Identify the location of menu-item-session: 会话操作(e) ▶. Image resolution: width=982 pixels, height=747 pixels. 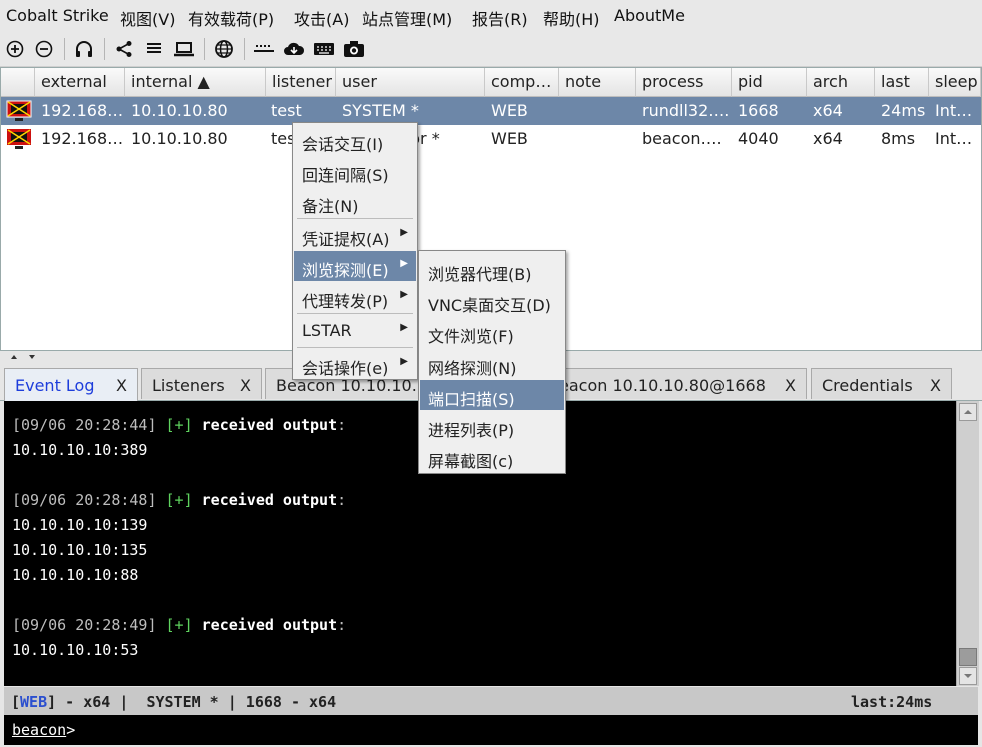
(355, 364).